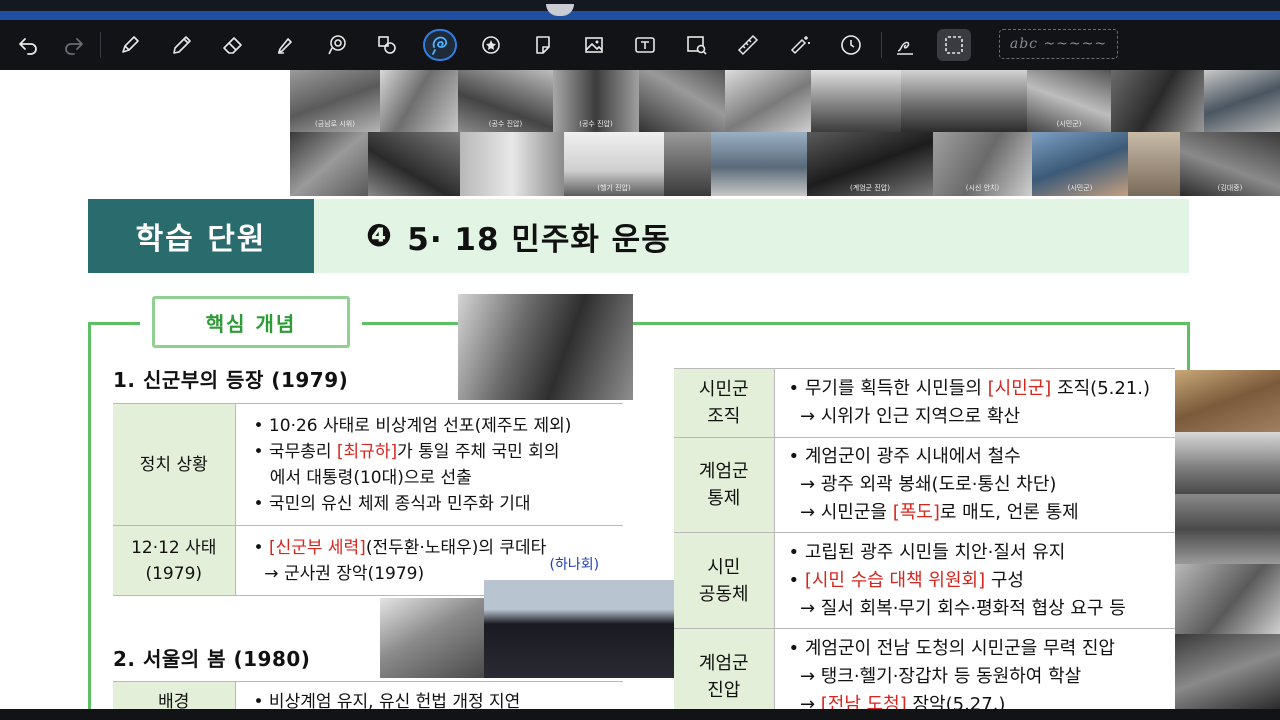 This screenshot has width=1280, height=720. What do you see at coordinates (751, 236) in the screenshot?
I see `unit-title-bar: ❹ 5· 18 민주화 운동` at bounding box center [751, 236].